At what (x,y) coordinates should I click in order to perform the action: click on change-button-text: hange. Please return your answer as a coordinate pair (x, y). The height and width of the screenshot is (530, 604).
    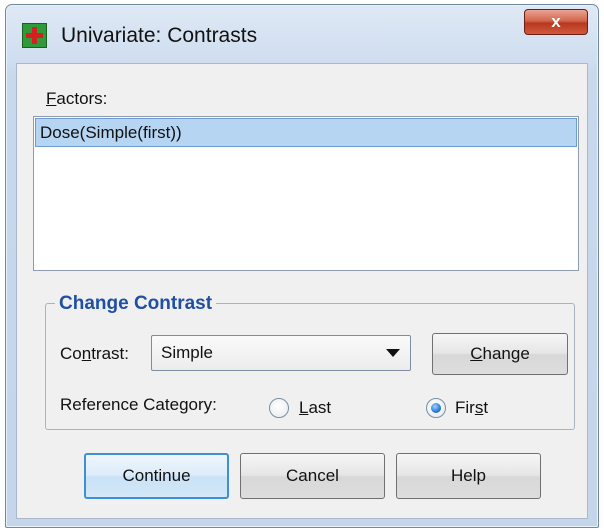
    Looking at the image, I should click on (506, 353).